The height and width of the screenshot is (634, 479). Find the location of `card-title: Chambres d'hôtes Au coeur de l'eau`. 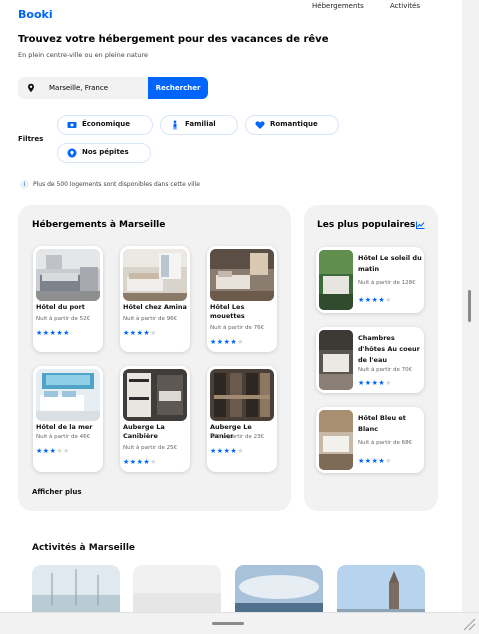

card-title: Chambres d'hôtes Au coeur de l'eau is located at coordinates (389, 349).